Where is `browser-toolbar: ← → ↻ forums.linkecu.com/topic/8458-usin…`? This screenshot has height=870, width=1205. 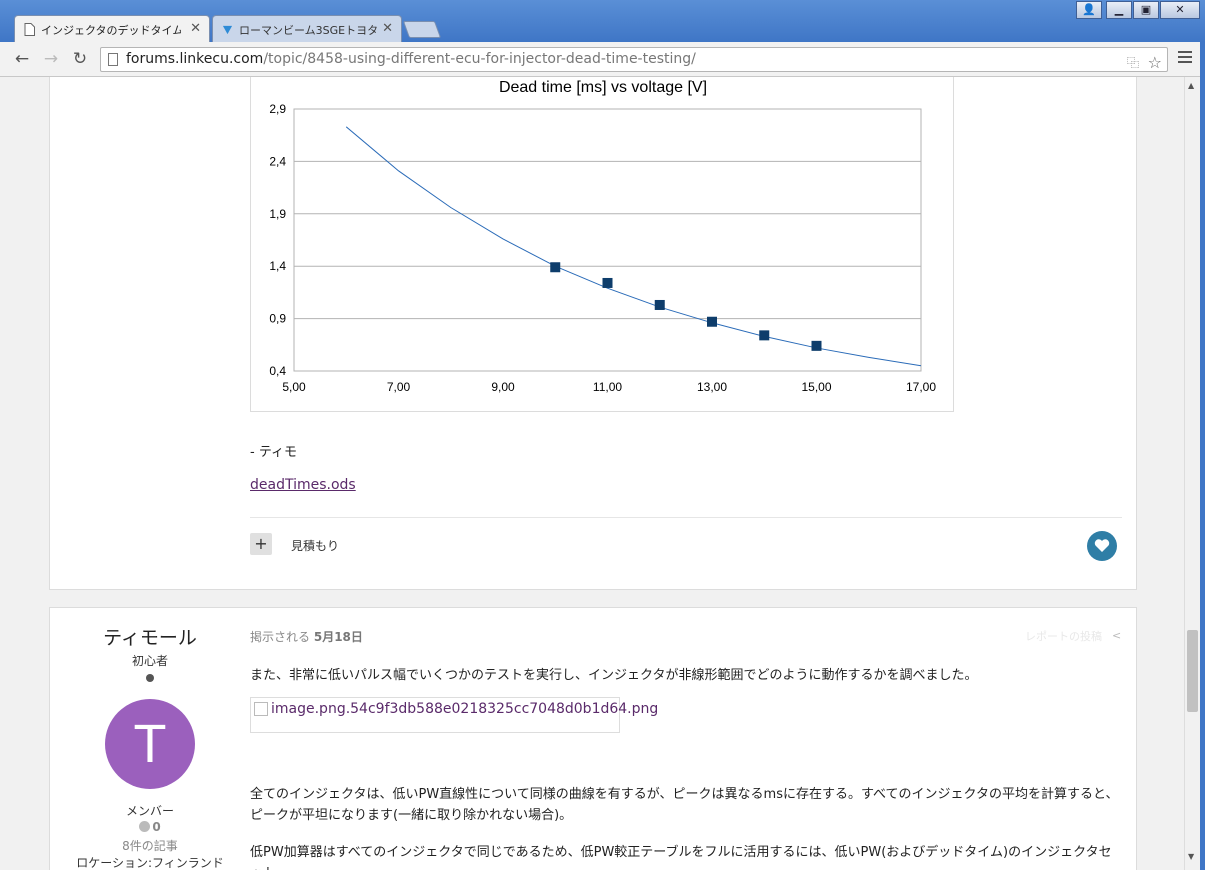 browser-toolbar: ← → ↻ forums.linkecu.com/topic/8458-usin… is located at coordinates (602, 59).